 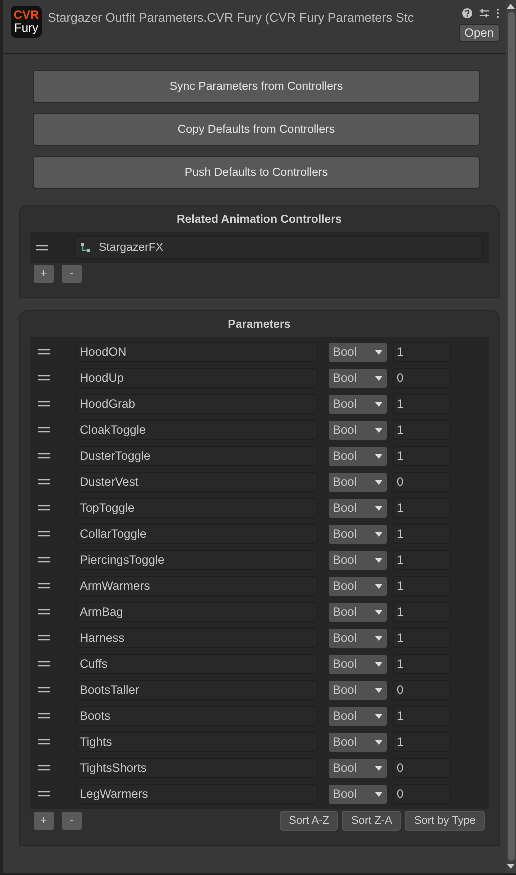 What do you see at coordinates (309, 821) in the screenshot?
I see `sort-button: Sort A-Z` at bounding box center [309, 821].